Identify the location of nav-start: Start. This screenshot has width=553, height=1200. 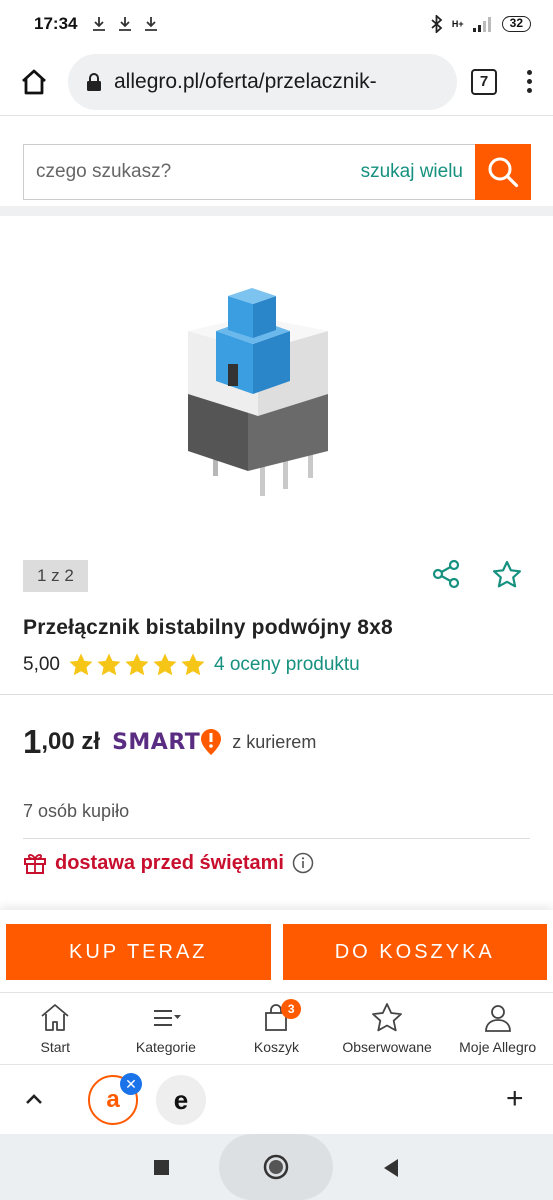
(55, 1028).